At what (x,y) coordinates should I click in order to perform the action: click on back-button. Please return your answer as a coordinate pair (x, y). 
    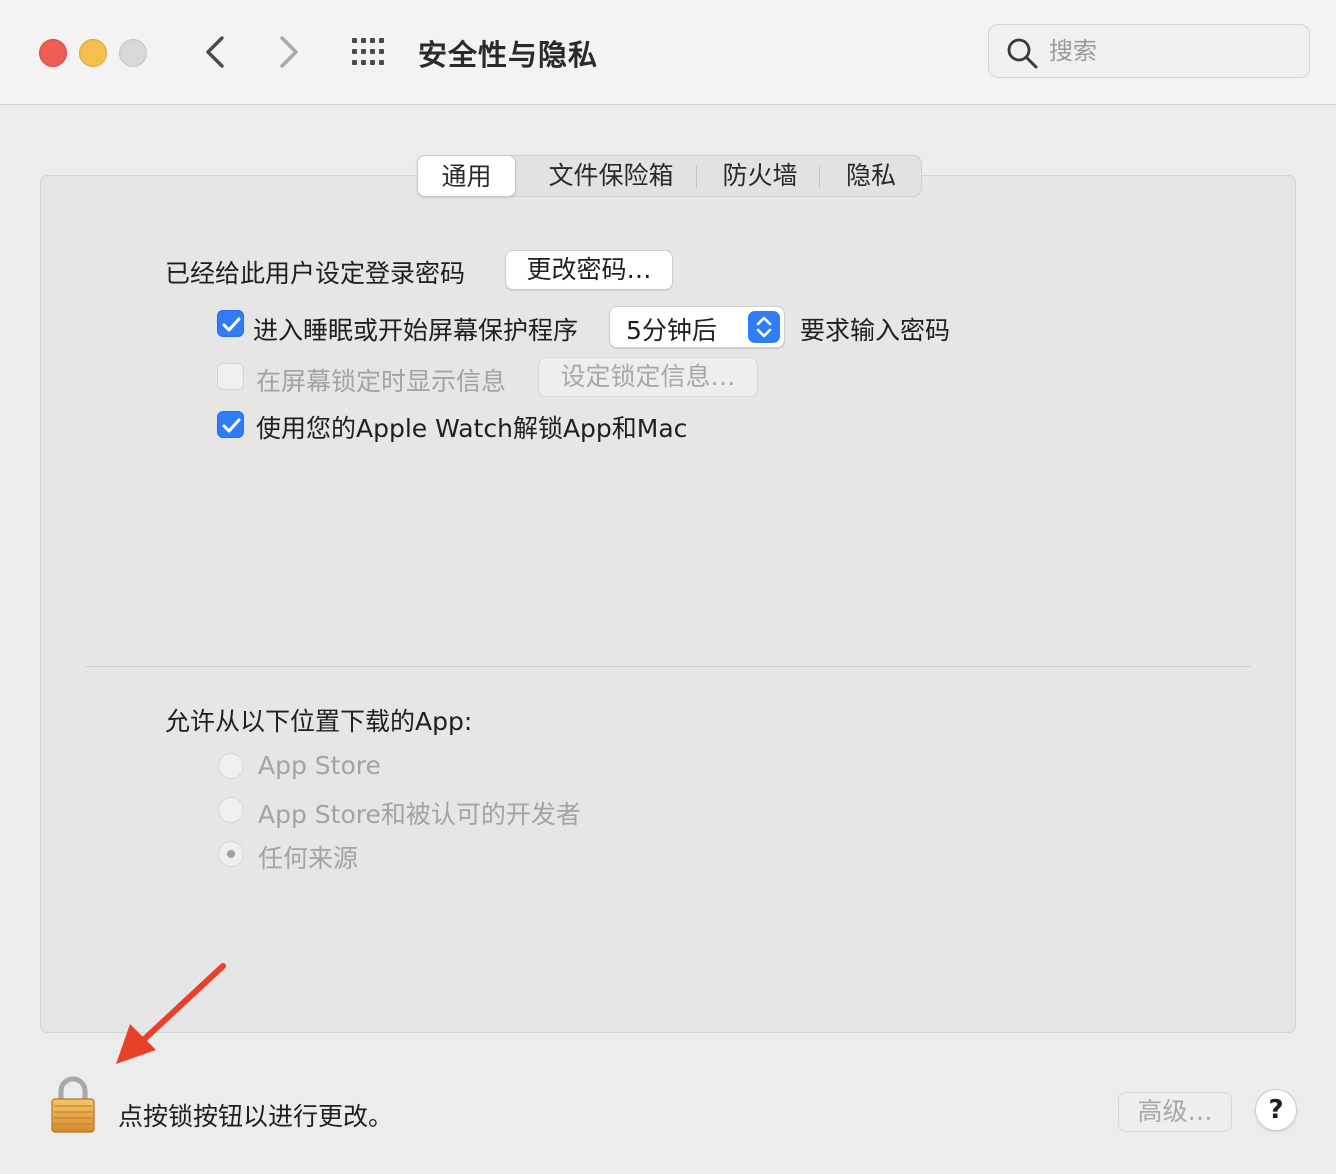
    Looking at the image, I should click on (216, 52).